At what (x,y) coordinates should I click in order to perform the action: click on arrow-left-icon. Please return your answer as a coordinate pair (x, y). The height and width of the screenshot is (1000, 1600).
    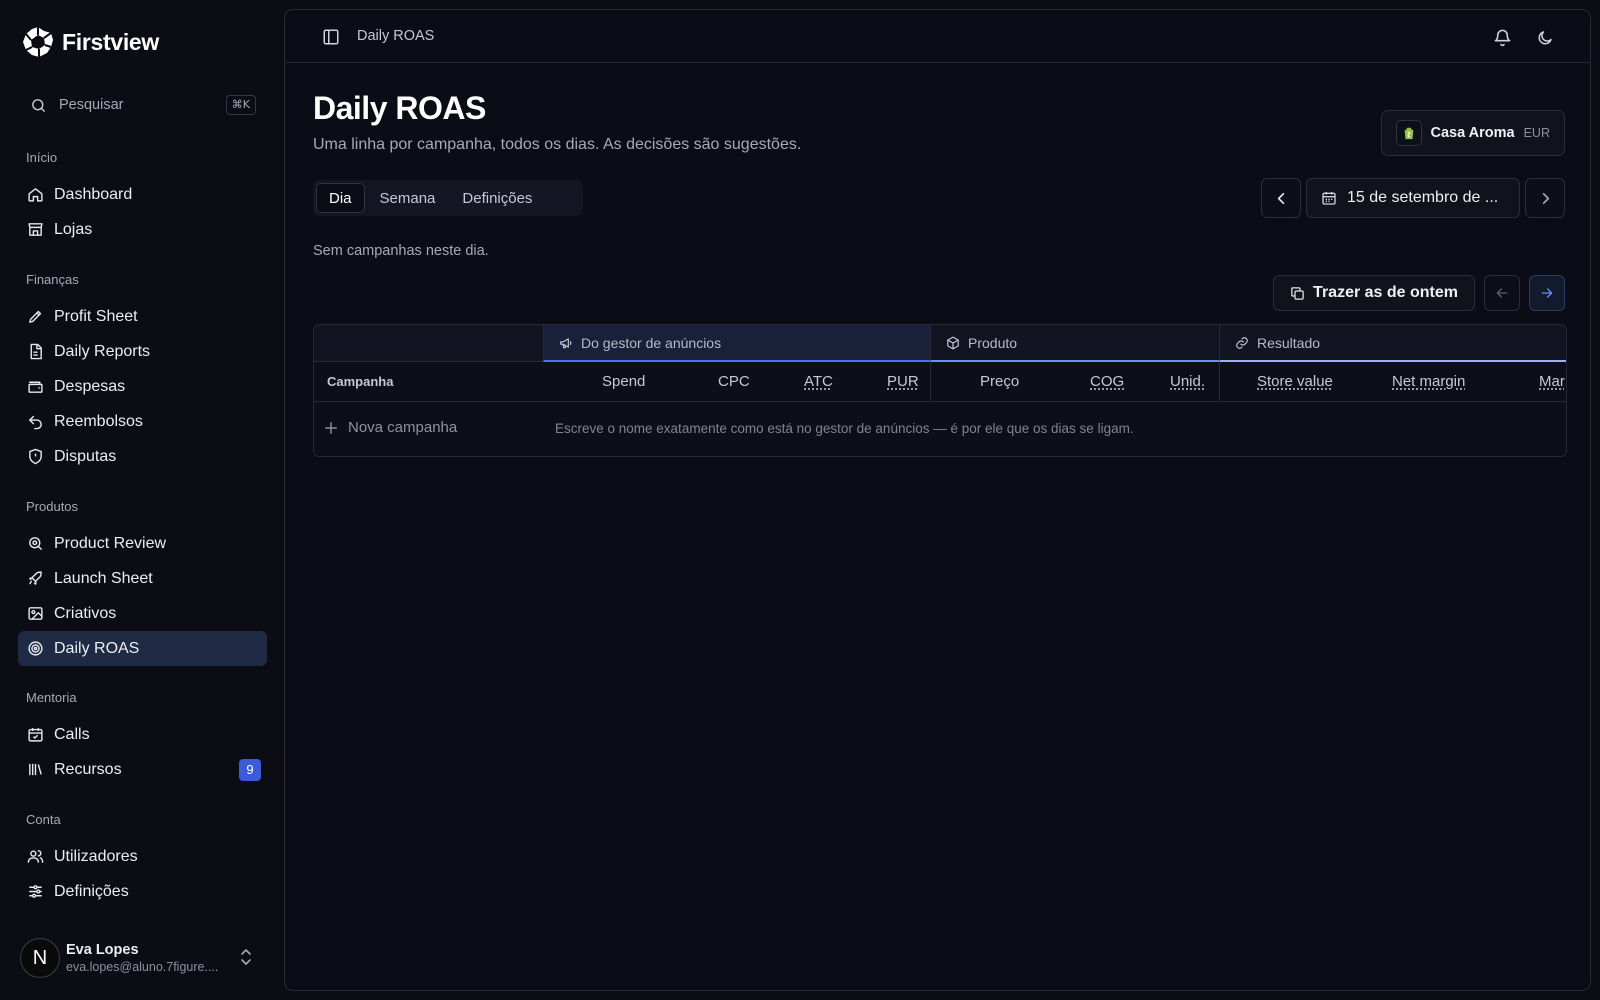
    Looking at the image, I should click on (1502, 293).